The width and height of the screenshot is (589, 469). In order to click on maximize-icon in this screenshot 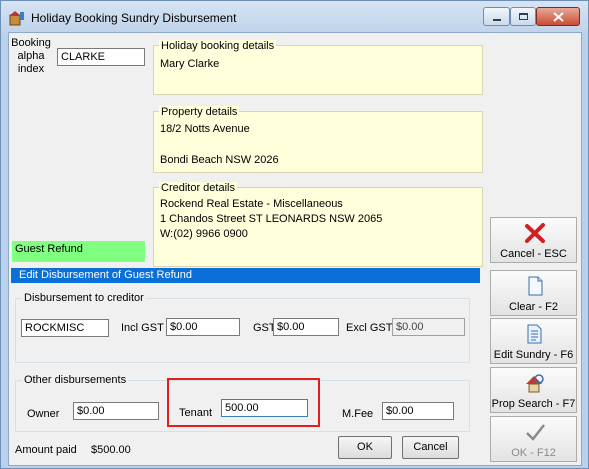, I will do `click(523, 16)`.